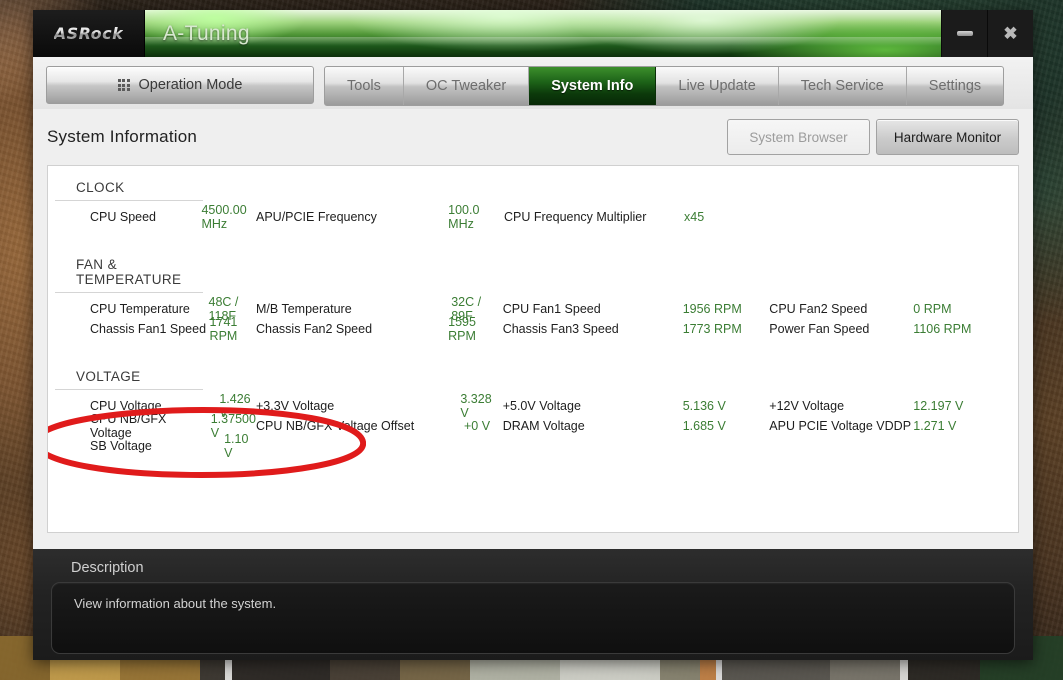  Describe the element at coordinates (636, 309) in the screenshot. I see `field-cpu-fan1-speed: CPU Fan1 Speed 1956 RPM` at that location.